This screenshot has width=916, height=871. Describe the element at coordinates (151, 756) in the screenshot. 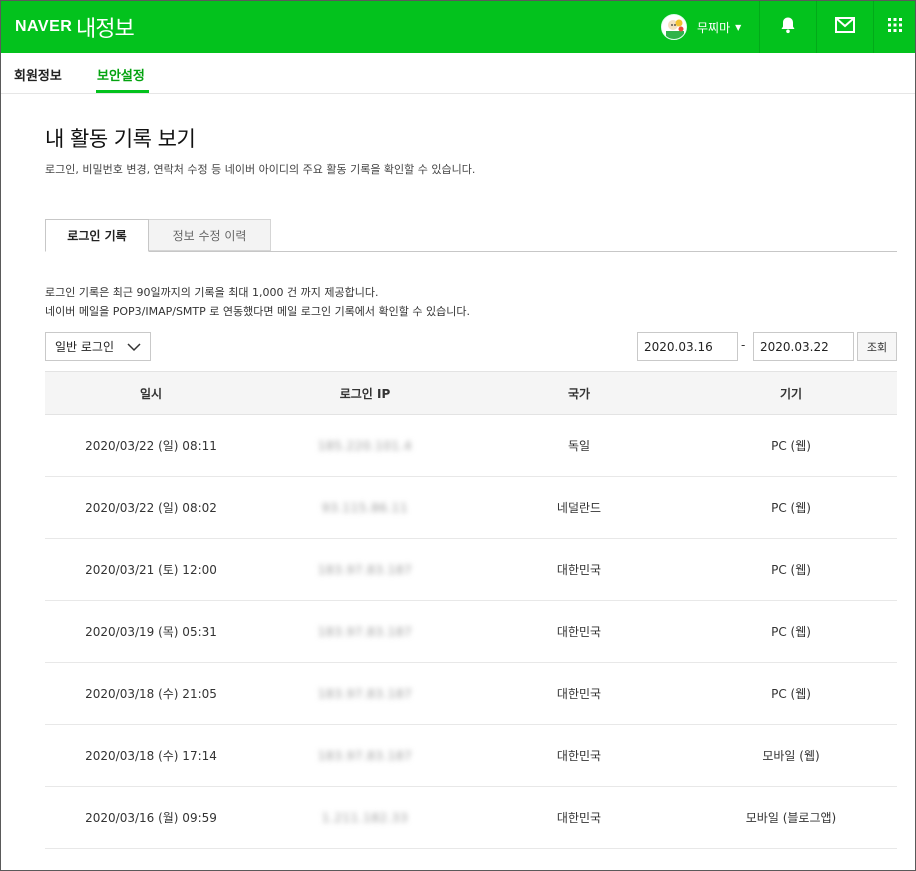

I see `cell-datetime: 2020/03/18 (수) 17:14` at that location.